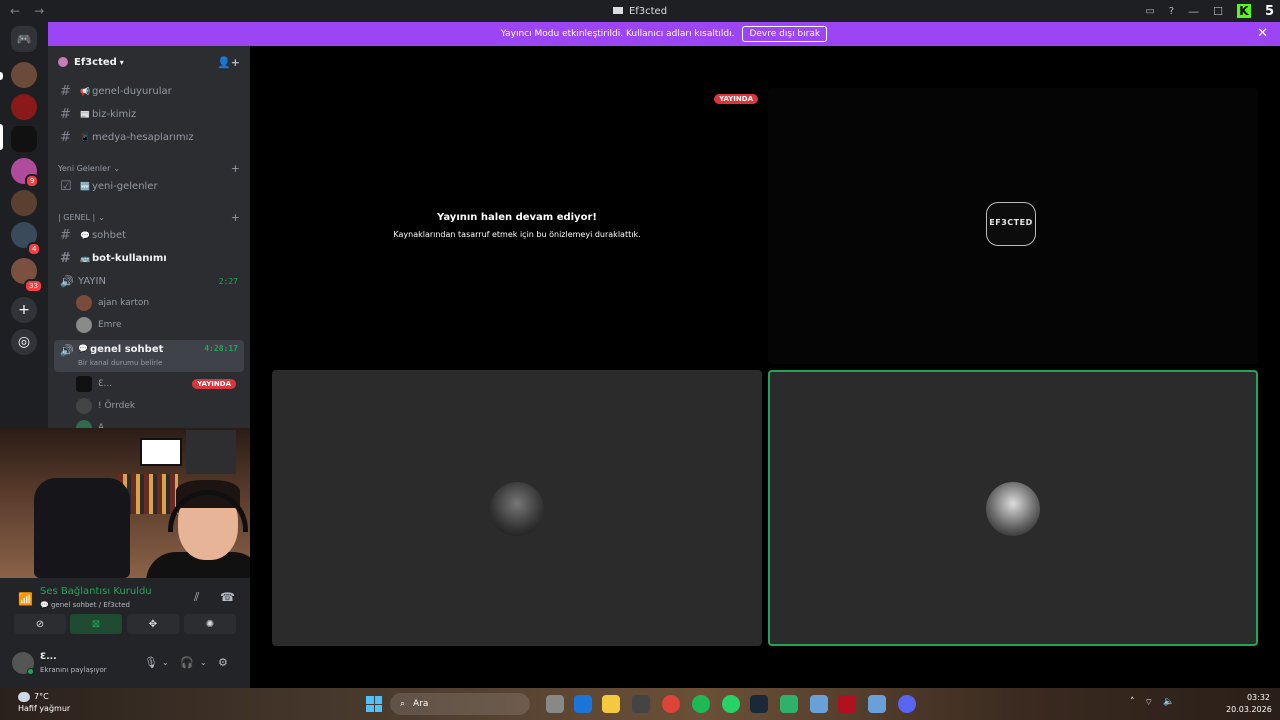  Describe the element at coordinates (159, 423) in the screenshot. I see `voice-user: A` at that location.